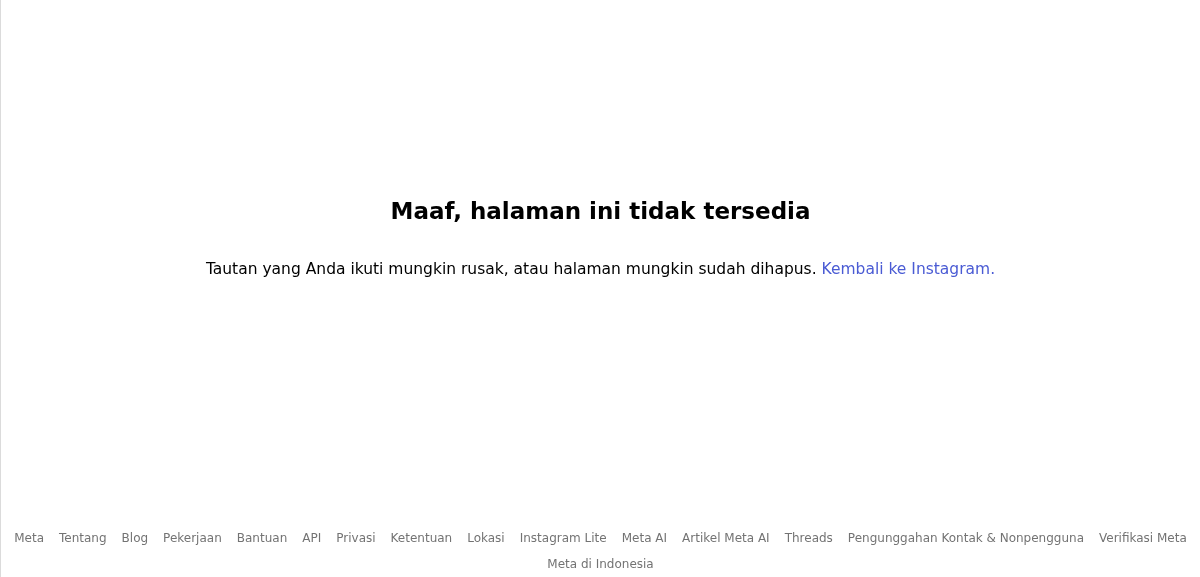 This screenshot has height=577, width=1200. What do you see at coordinates (600, 564) in the screenshot?
I see `language-selector: Meta di Indonesia` at bounding box center [600, 564].